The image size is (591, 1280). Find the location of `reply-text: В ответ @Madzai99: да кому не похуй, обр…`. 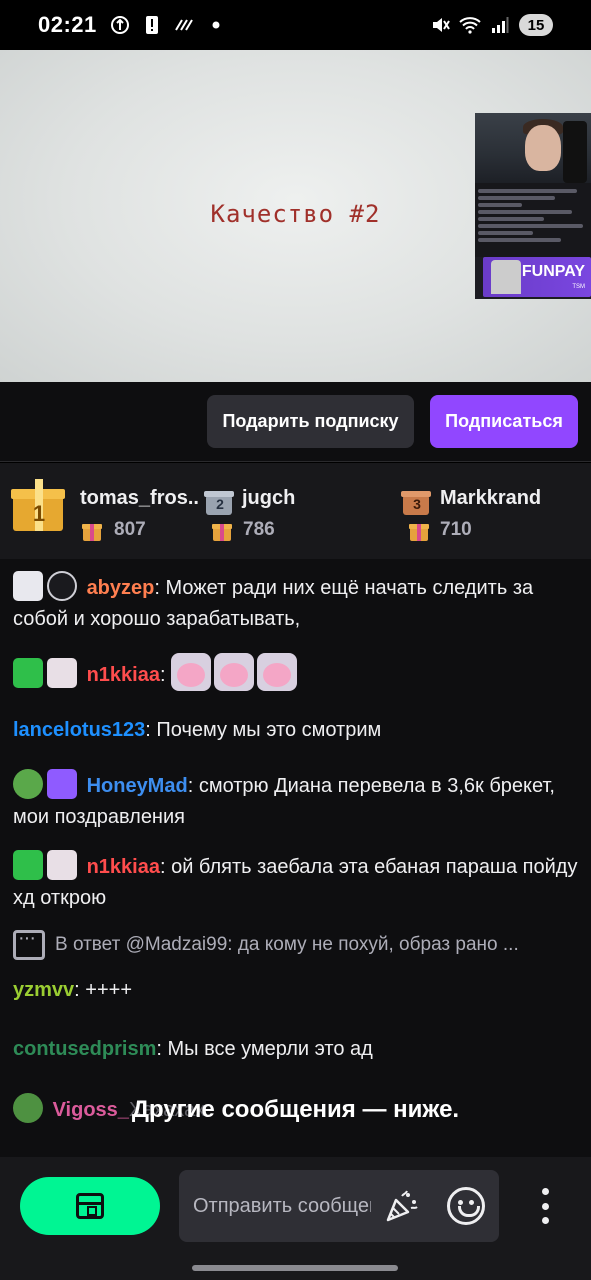

reply-text: В ответ @Madzai99: да кому не похуй, обр… is located at coordinates (287, 944).